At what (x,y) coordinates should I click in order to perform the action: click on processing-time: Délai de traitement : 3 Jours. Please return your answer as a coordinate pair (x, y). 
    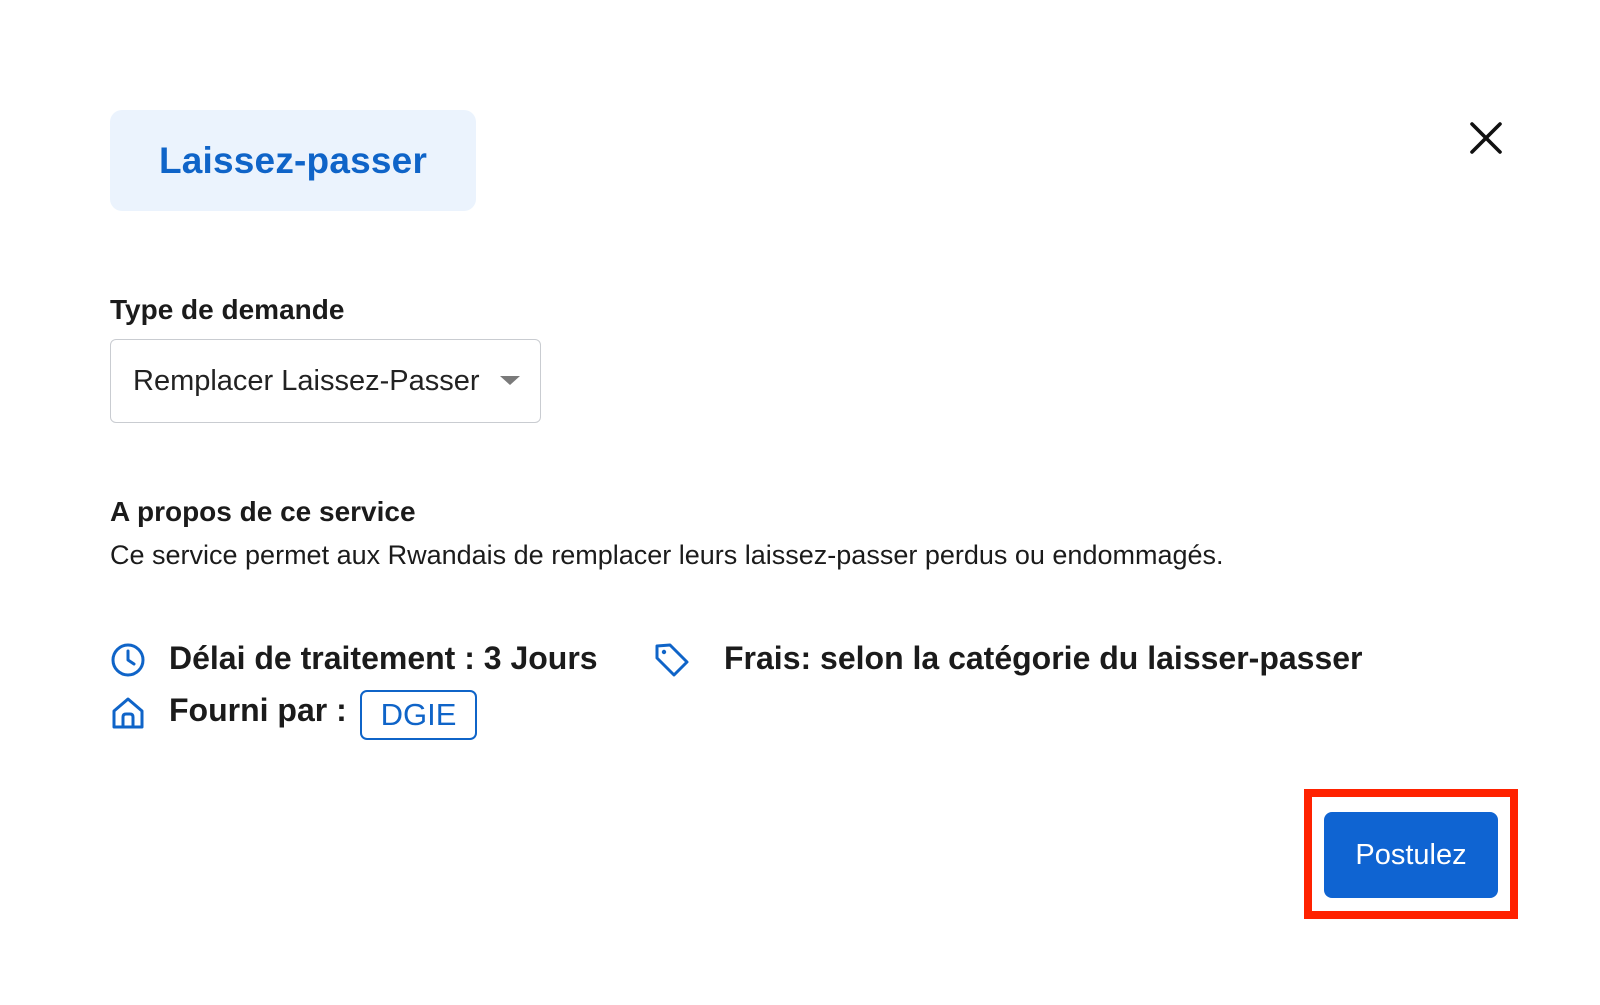
    Looking at the image, I should click on (383, 658).